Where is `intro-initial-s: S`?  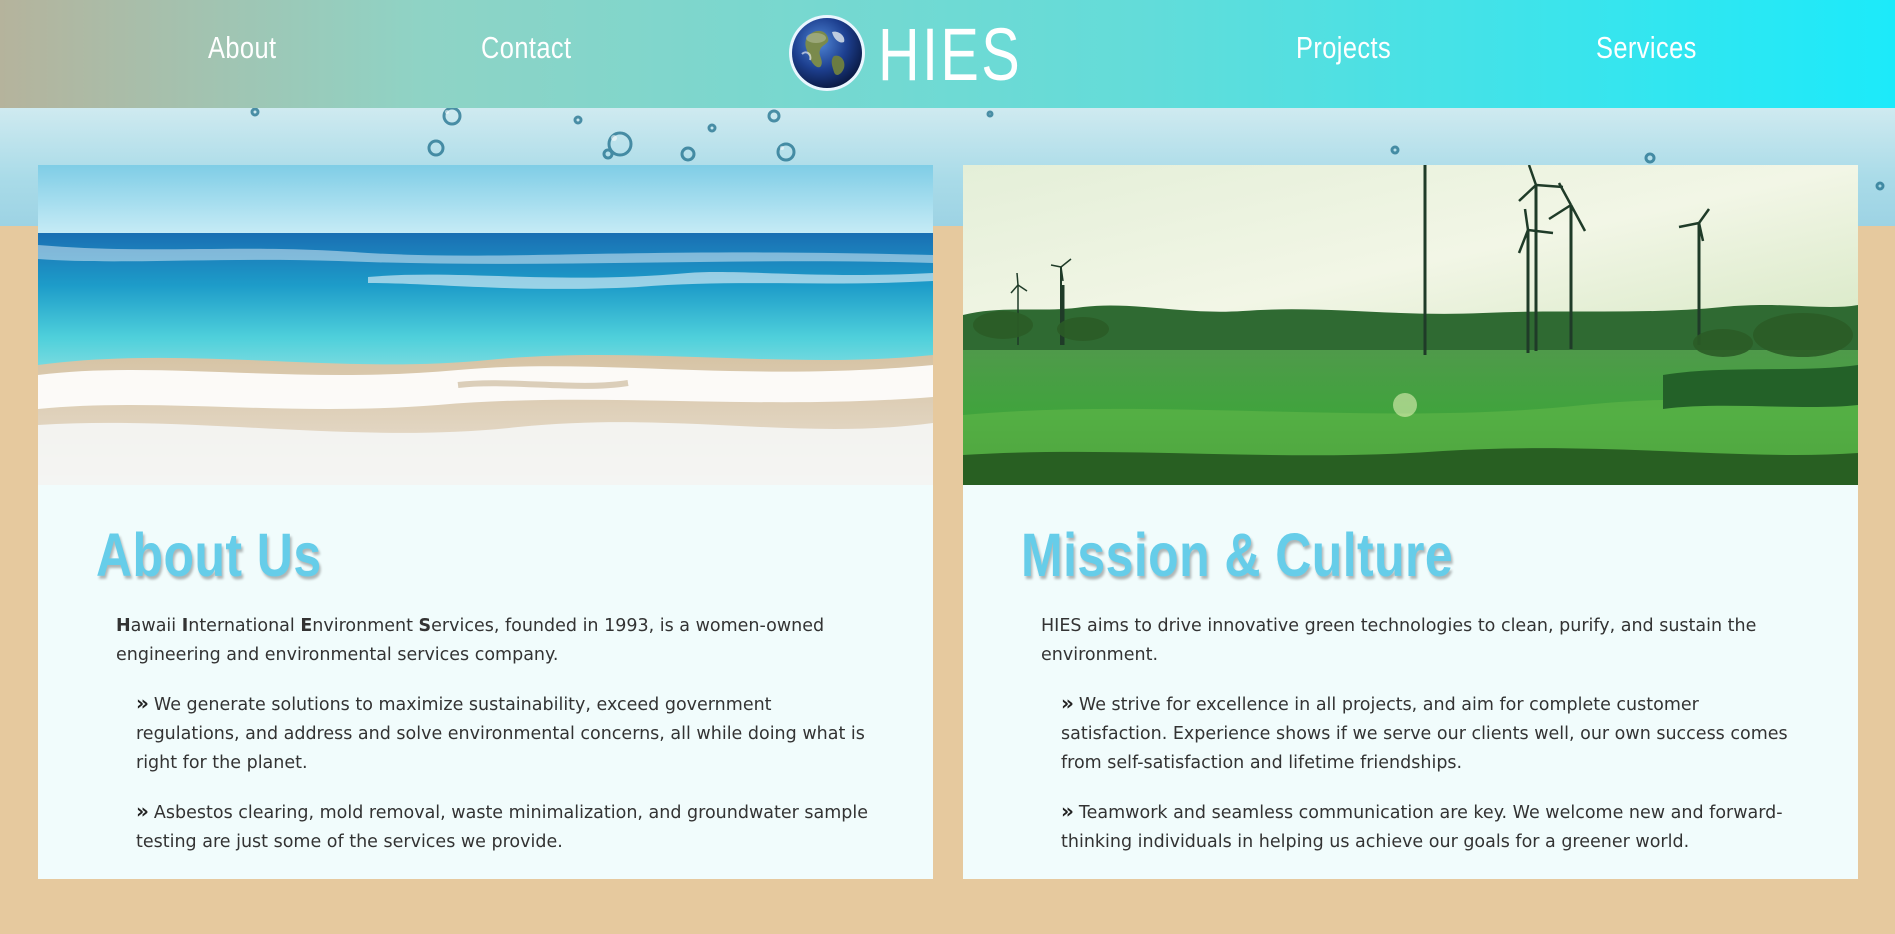 intro-initial-s: S is located at coordinates (425, 626).